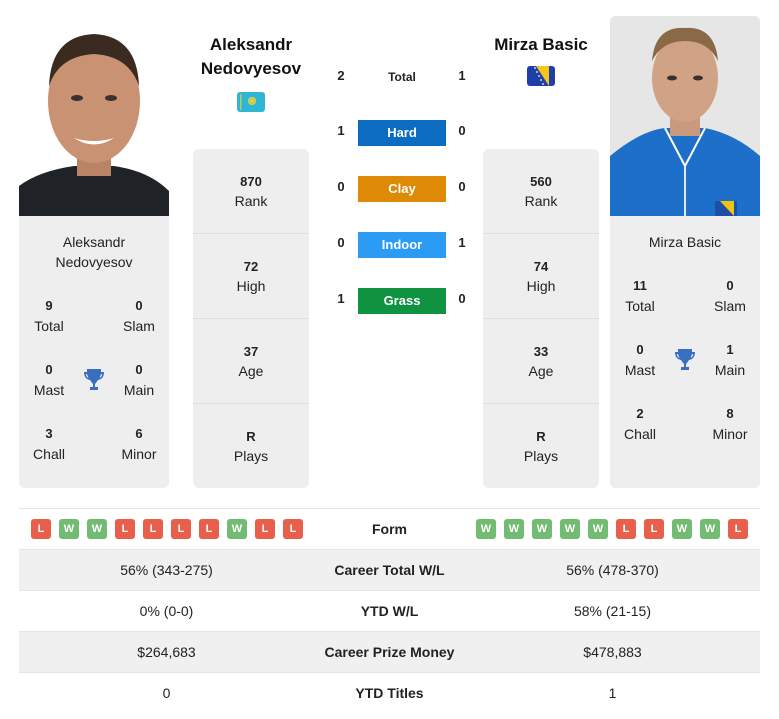 This screenshot has height=719, width=779. I want to click on h2h-hard-right: 0, so click(462, 130).